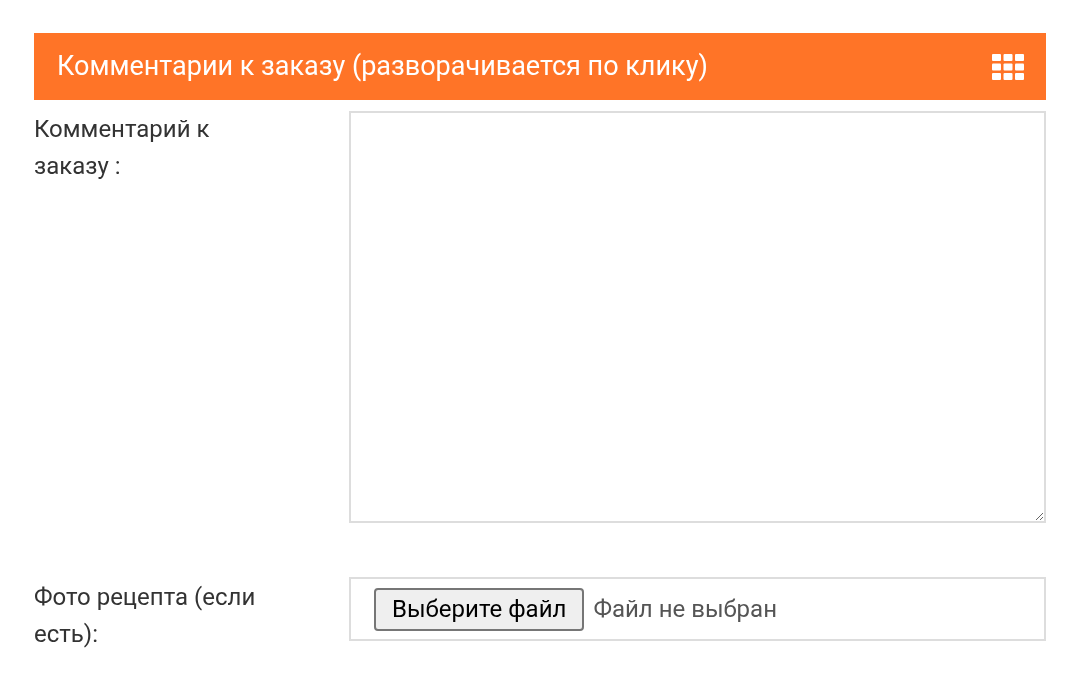 This screenshot has width=1080, height=699. I want to click on choose-file-button: Выберите файл, so click(479, 609).